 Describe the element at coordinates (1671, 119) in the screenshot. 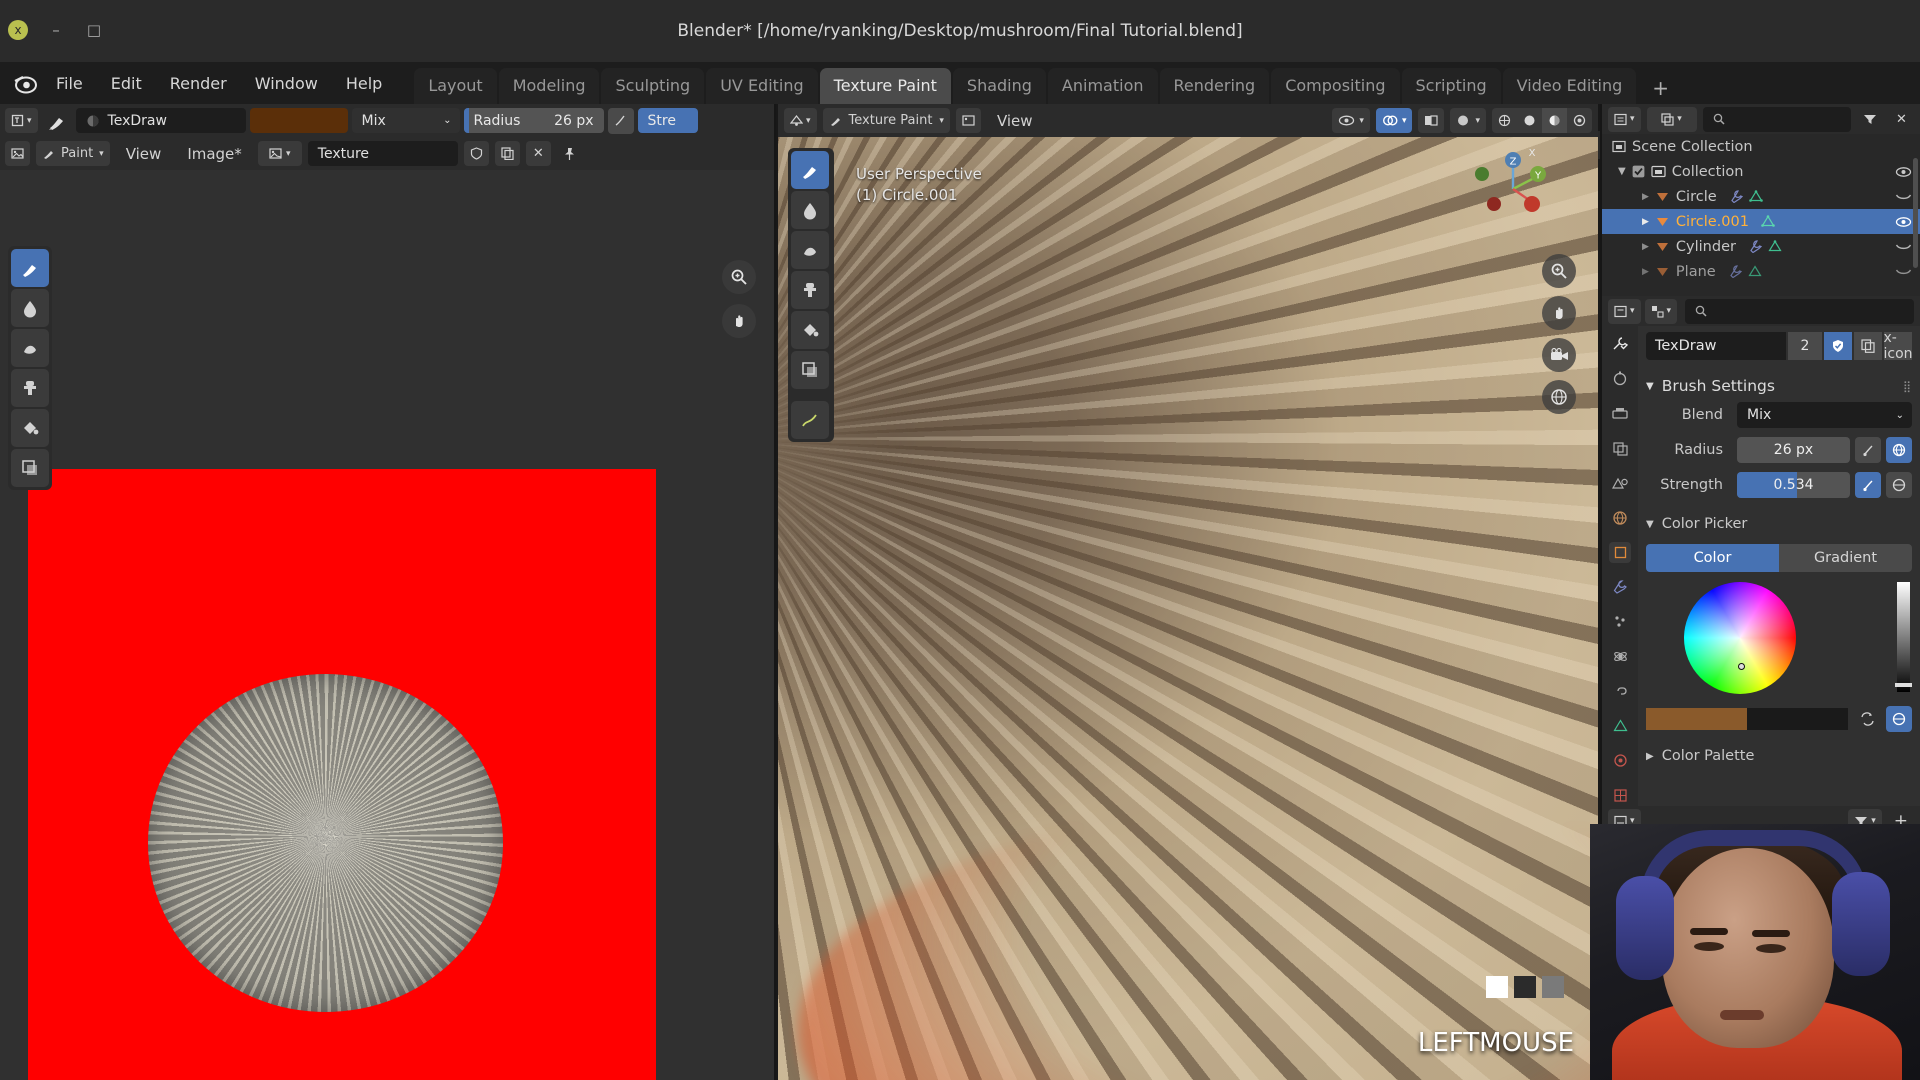

I see `outliner-display-mode: ▾` at that location.